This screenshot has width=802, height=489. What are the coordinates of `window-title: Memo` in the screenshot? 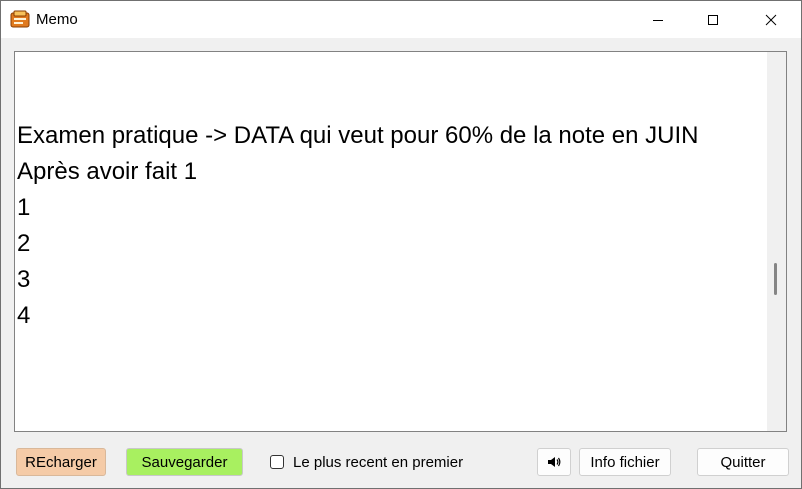 It's located at (57, 19).